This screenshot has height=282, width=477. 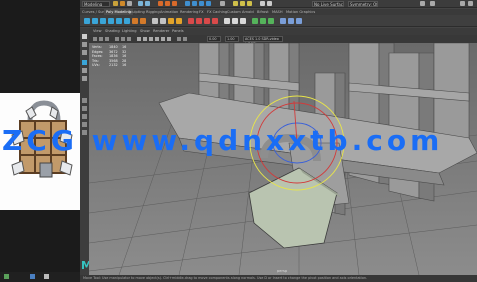 What do you see at coordinates (129, 31) in the screenshot?
I see `panel-menu-lighting: Lighting` at bounding box center [129, 31].